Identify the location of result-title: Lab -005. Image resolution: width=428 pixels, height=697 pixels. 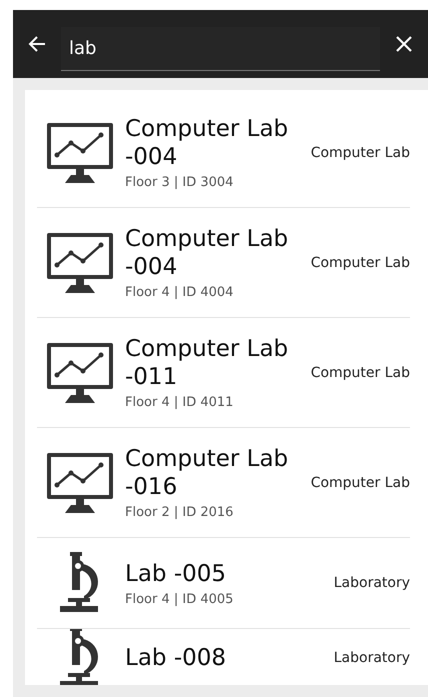
(176, 574).